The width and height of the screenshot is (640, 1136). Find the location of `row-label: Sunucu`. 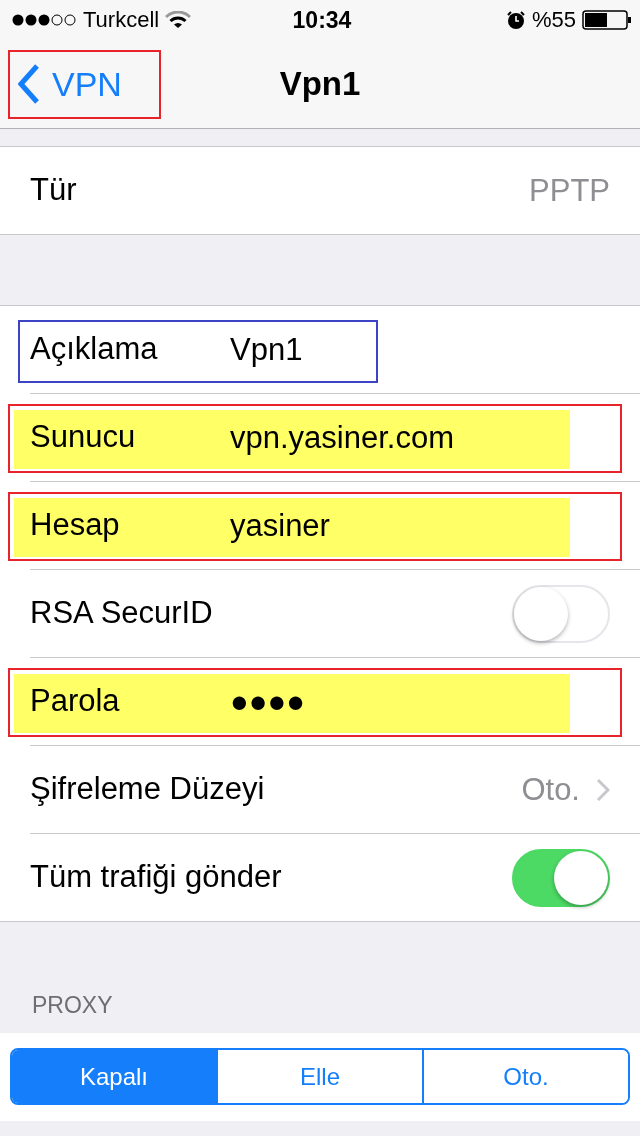

row-label: Sunucu is located at coordinates (83, 437).